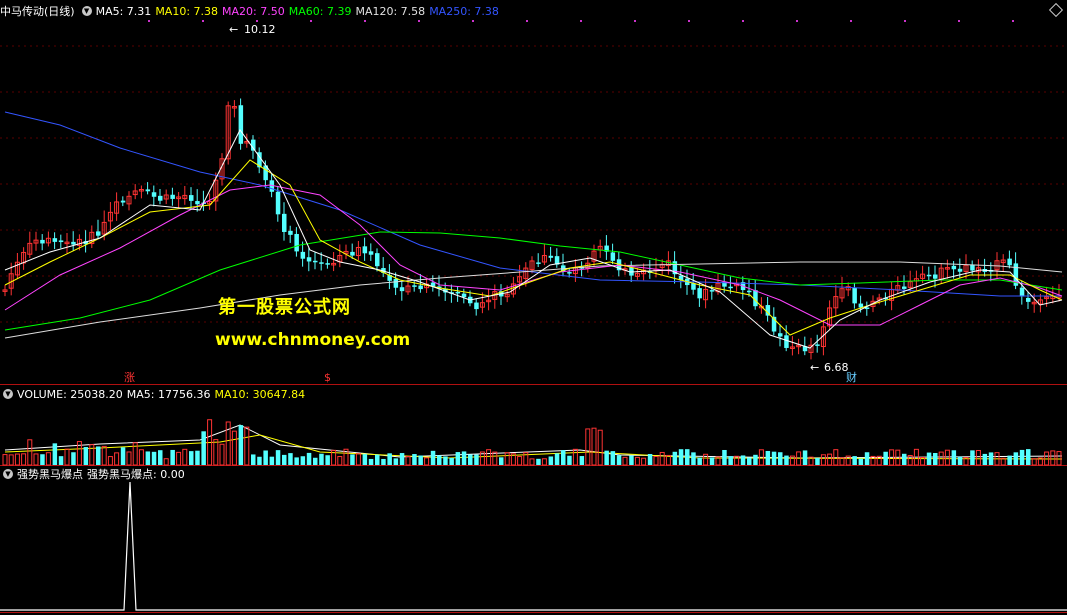 The width and height of the screenshot is (1067, 615). What do you see at coordinates (814, 367) in the screenshot?
I see `low-arrow: ←` at bounding box center [814, 367].